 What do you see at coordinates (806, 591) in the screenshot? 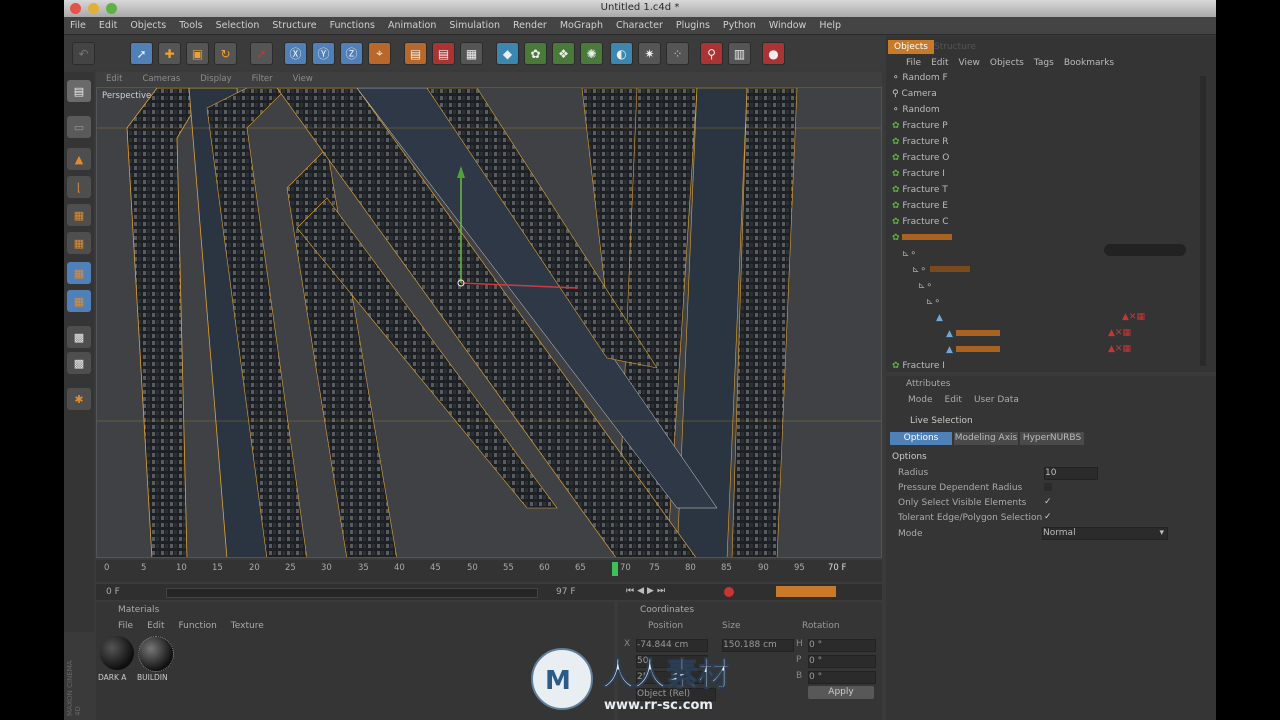
I see `key-mode-buttons` at bounding box center [806, 591].